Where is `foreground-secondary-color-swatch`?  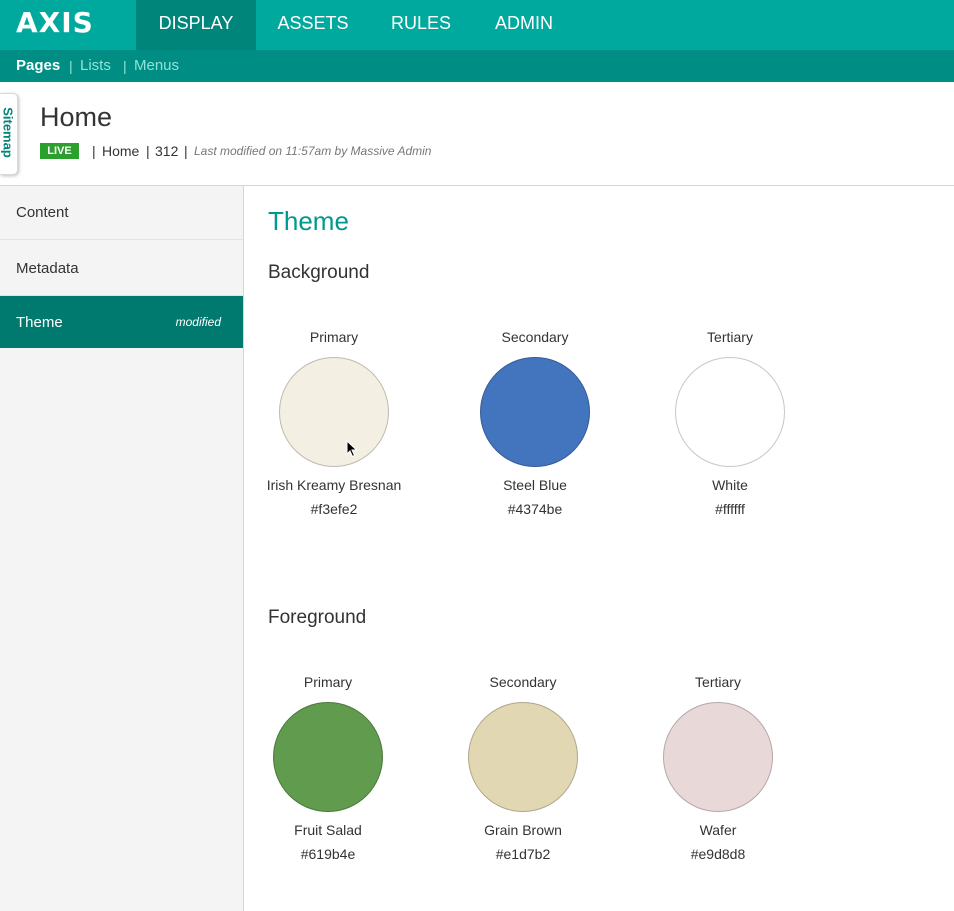
foreground-secondary-color-swatch is located at coordinates (523, 757).